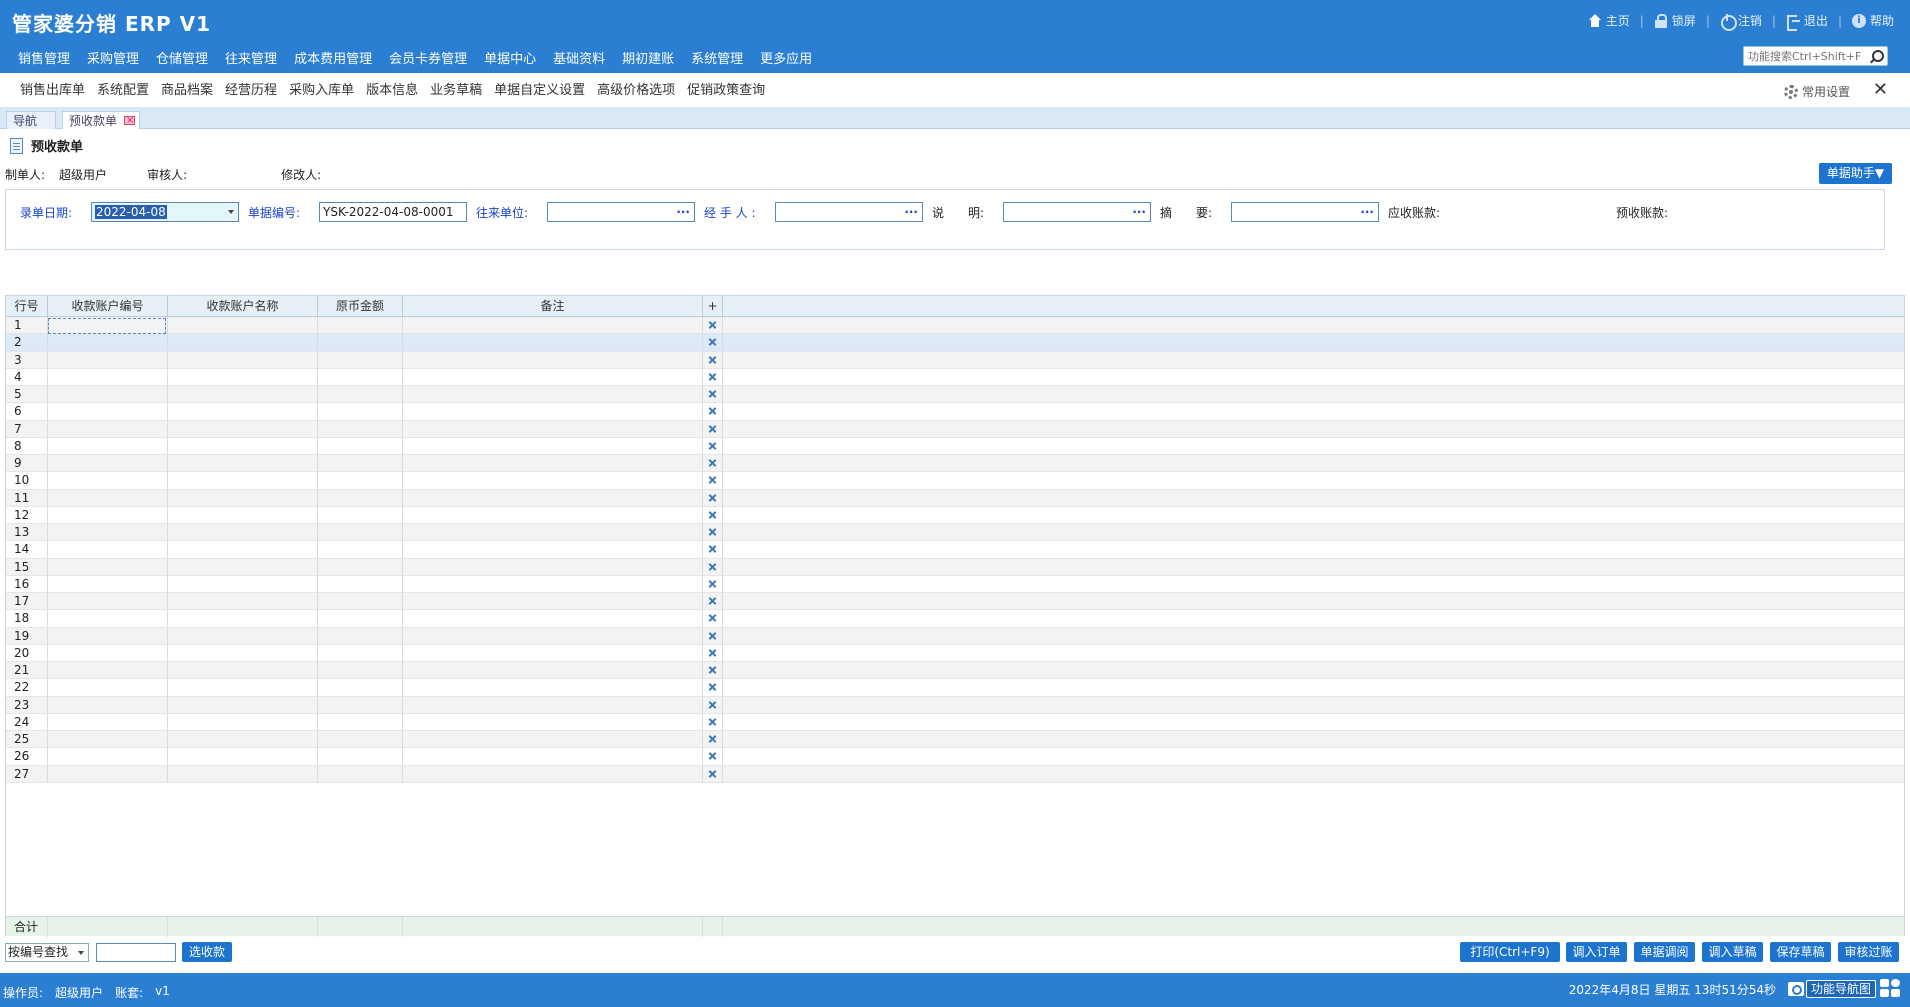  I want to click on save-draft-button: 保存草稿, so click(1800, 952).